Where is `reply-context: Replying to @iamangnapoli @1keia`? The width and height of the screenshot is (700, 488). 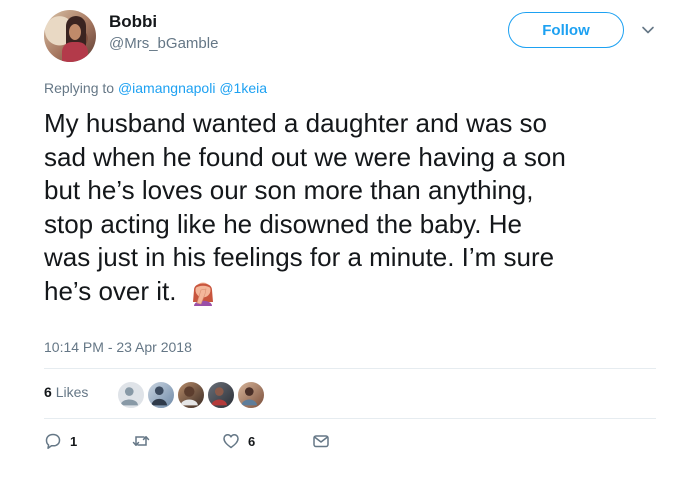
reply-context: Replying to @iamangnapoli @1keia is located at coordinates (155, 88).